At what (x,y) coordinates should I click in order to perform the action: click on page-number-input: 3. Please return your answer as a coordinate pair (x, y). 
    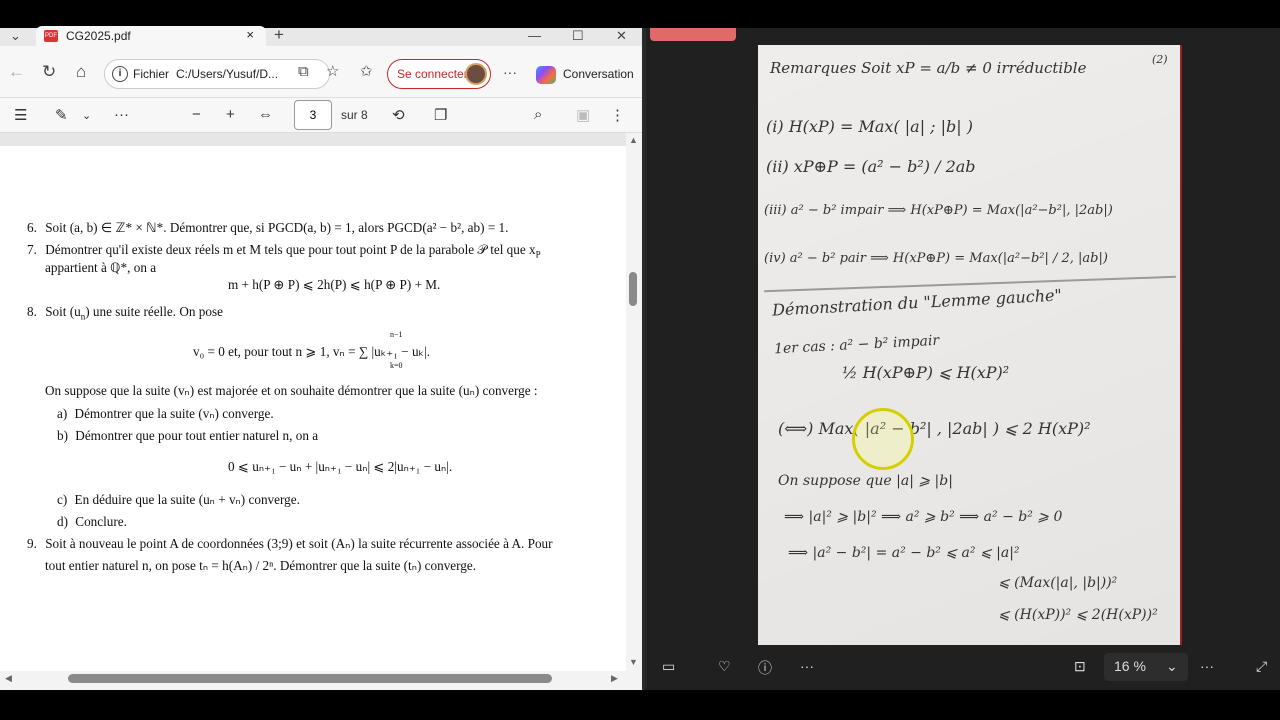
    Looking at the image, I should click on (313, 115).